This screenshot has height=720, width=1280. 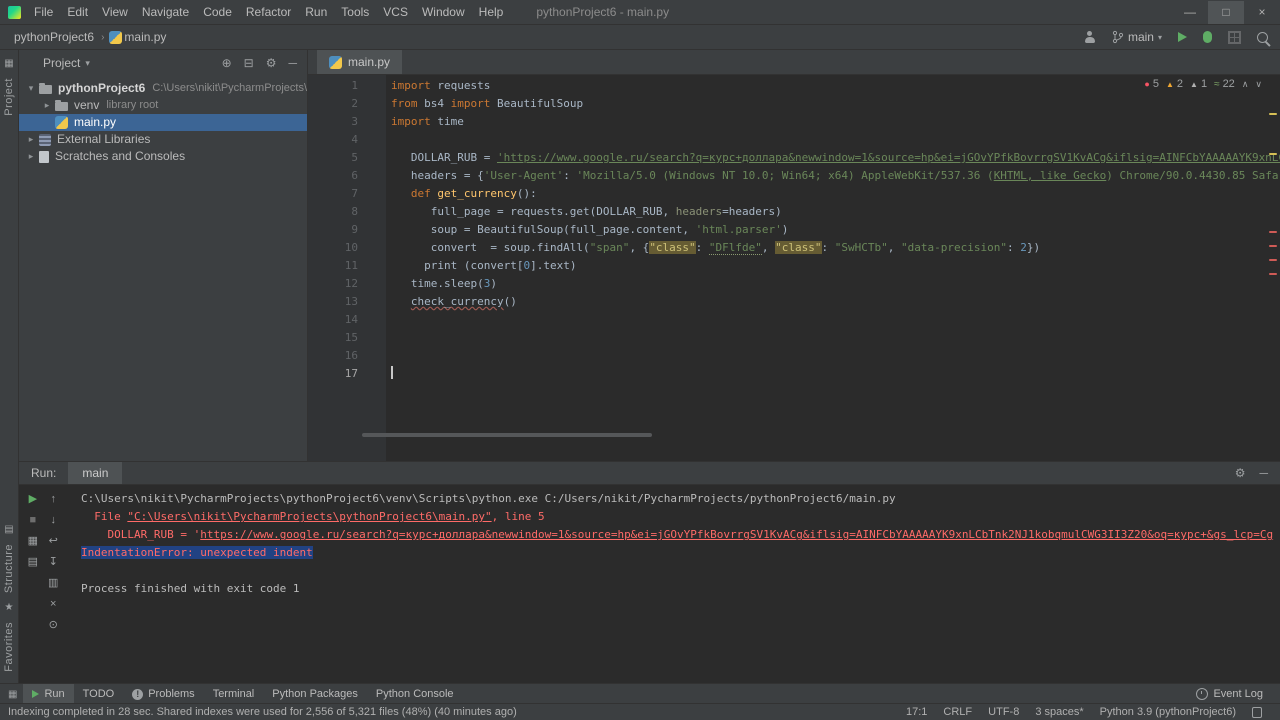 I want to click on toolwindow-run: Run, so click(x=48, y=694).